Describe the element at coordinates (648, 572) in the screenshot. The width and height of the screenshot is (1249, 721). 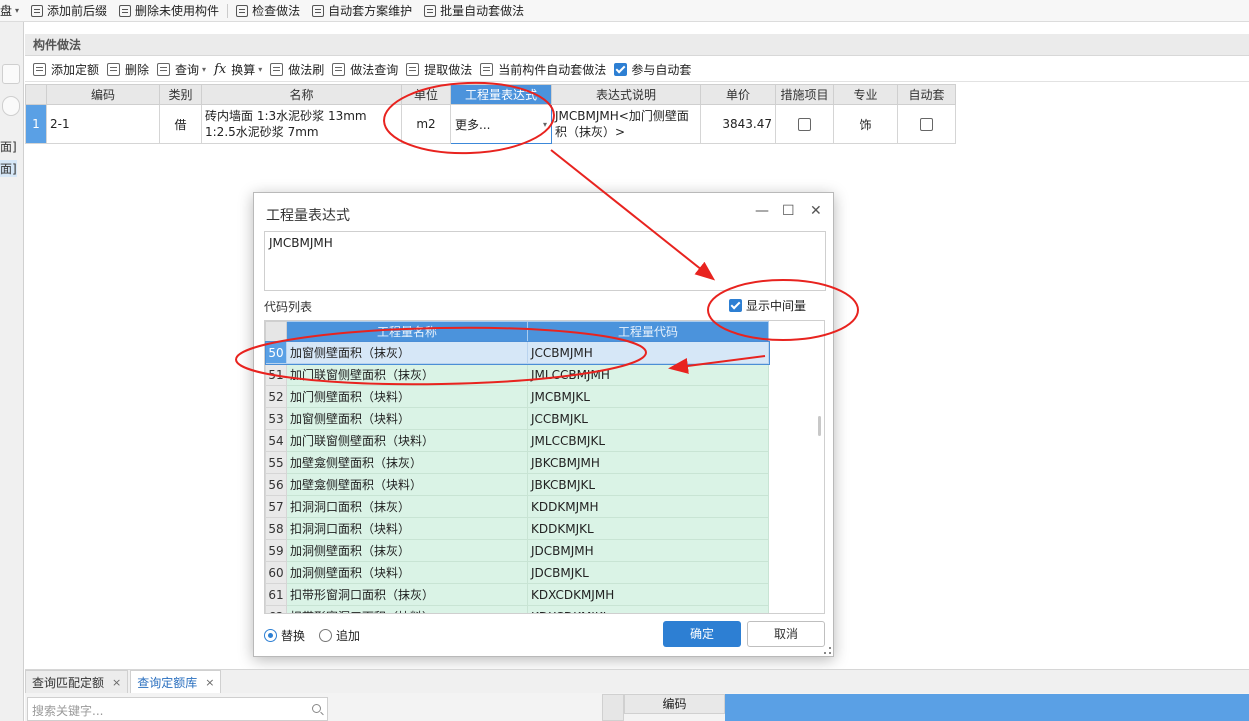
I see `quantity-code: JDCBMJKL` at that location.